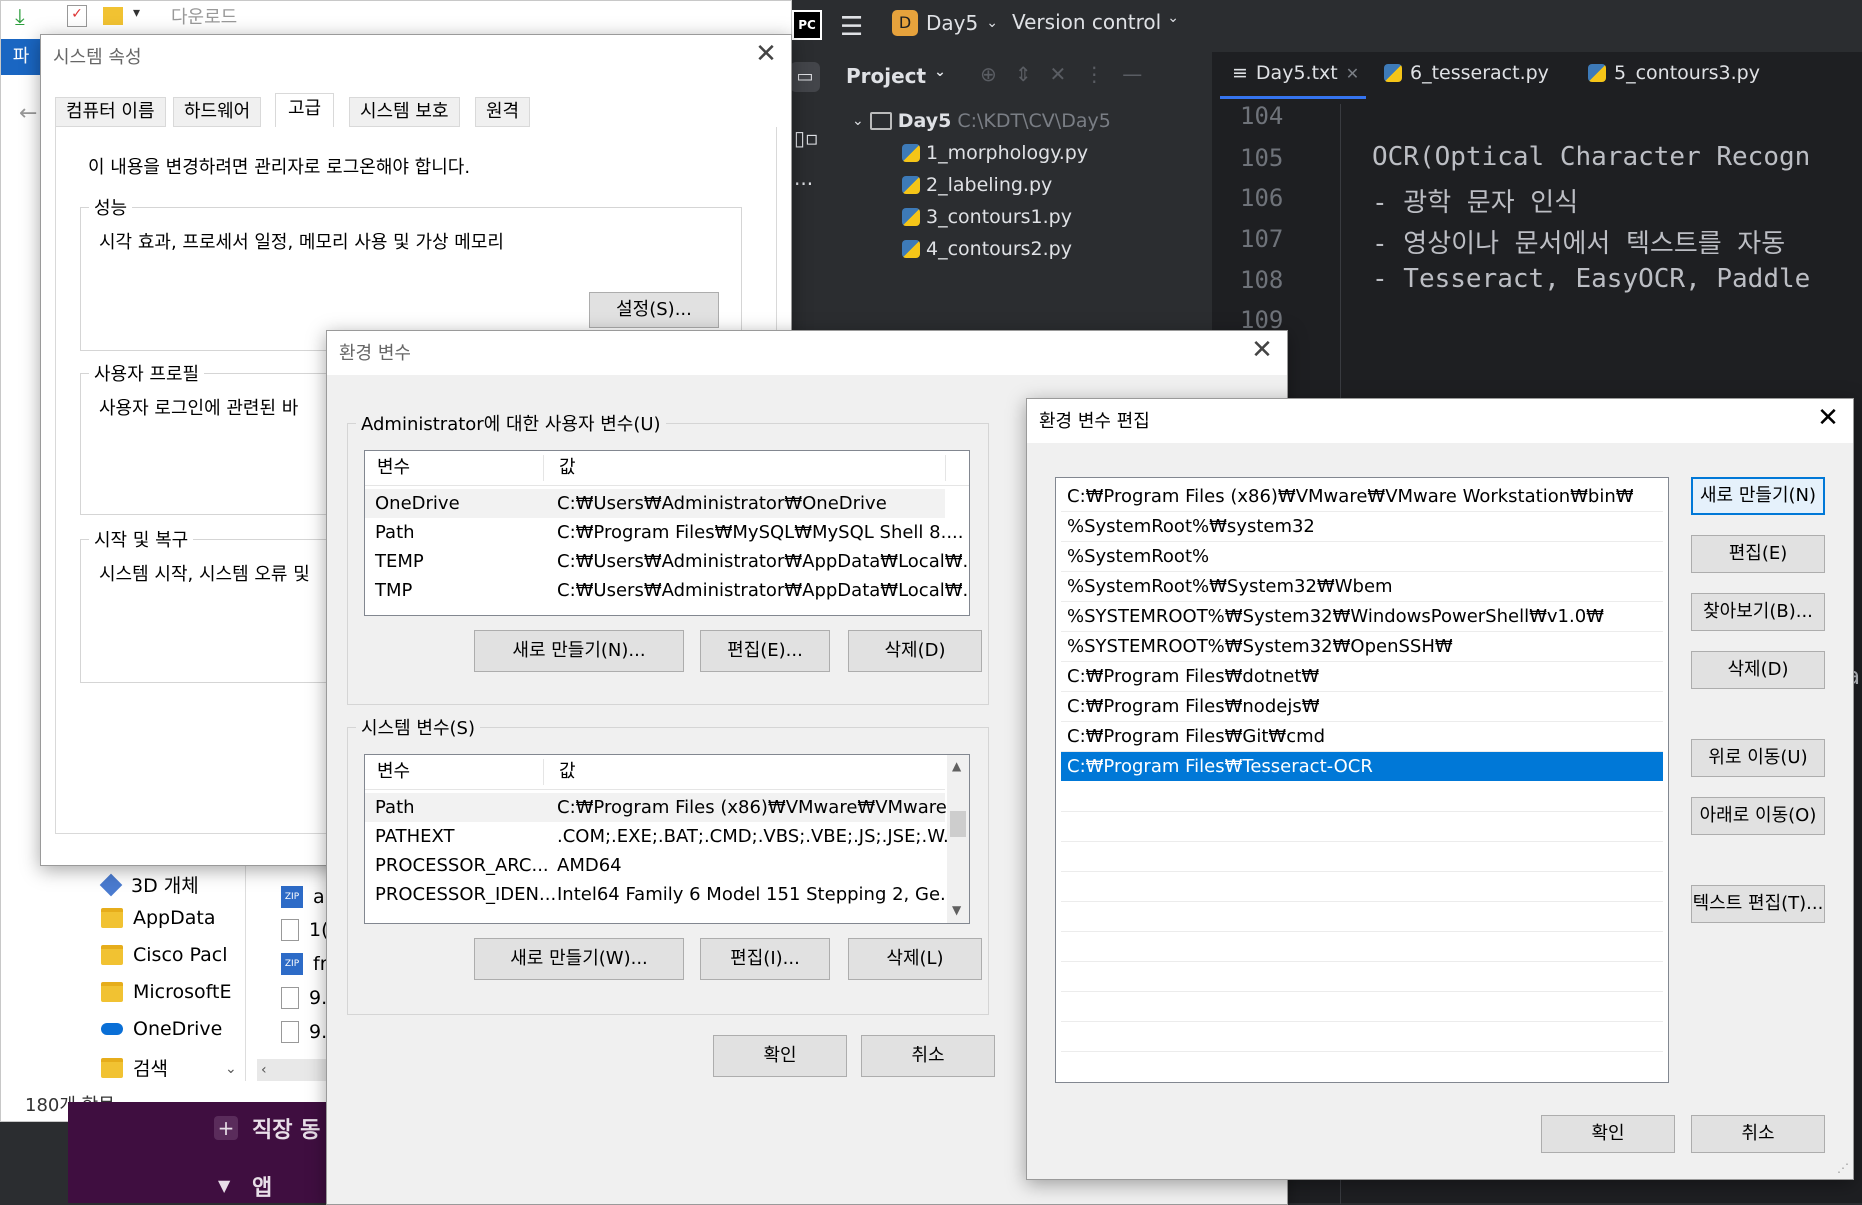  Describe the element at coordinates (1674, 73) in the screenshot. I see `editor-tab: 5_contours3.py` at that location.